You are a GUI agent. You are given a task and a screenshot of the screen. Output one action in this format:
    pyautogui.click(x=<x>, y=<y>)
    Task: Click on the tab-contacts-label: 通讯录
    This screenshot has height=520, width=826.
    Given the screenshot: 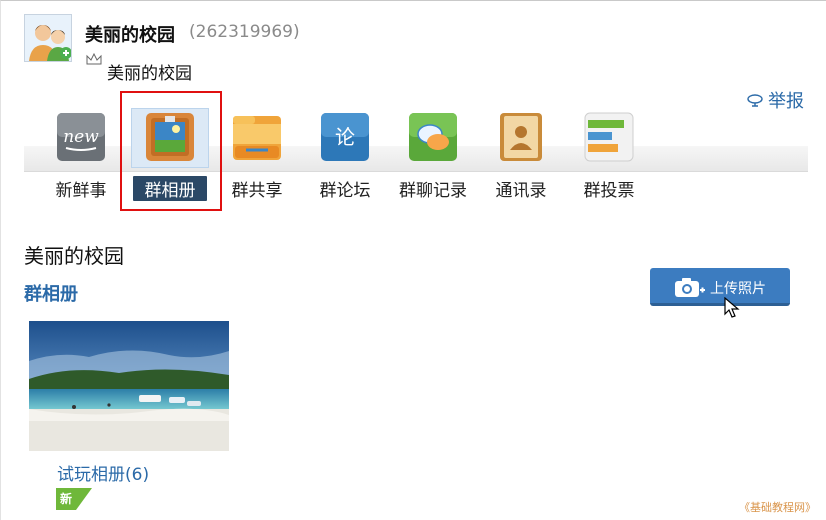 What is the action you would take?
    pyautogui.click(x=521, y=191)
    